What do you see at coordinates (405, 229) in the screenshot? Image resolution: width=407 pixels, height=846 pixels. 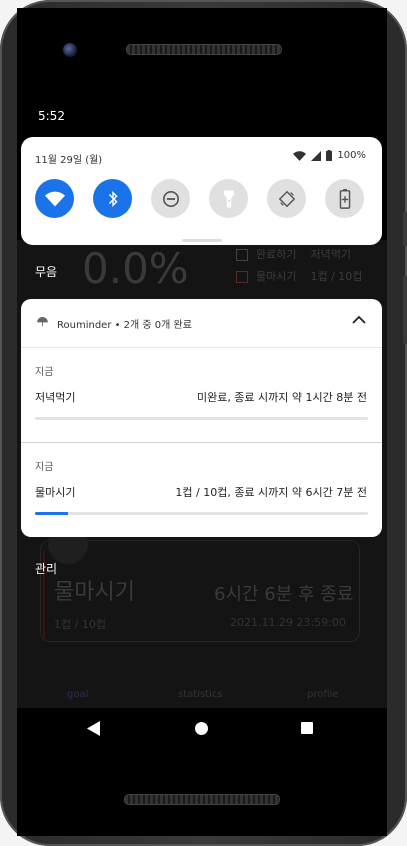 I see `power-button` at bounding box center [405, 229].